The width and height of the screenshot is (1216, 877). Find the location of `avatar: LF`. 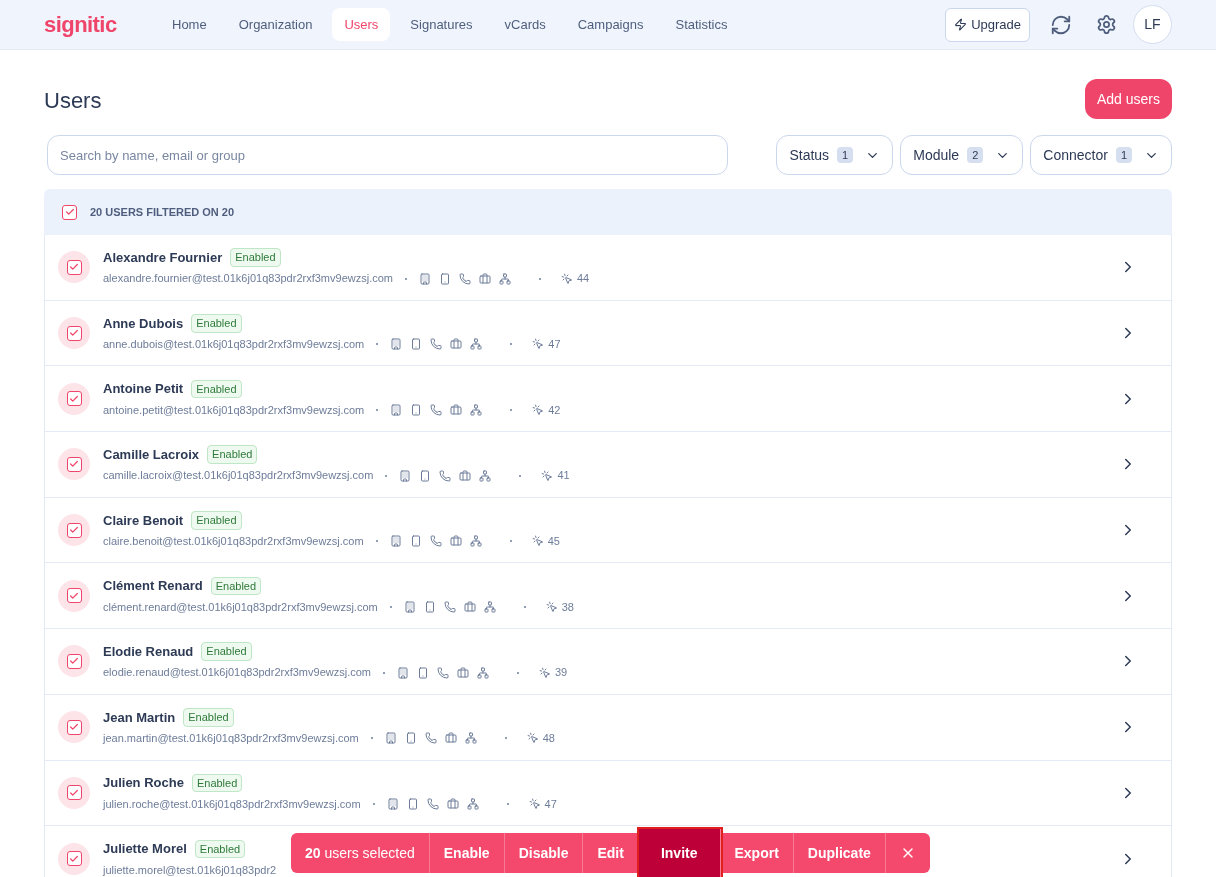

avatar: LF is located at coordinates (1152, 24).